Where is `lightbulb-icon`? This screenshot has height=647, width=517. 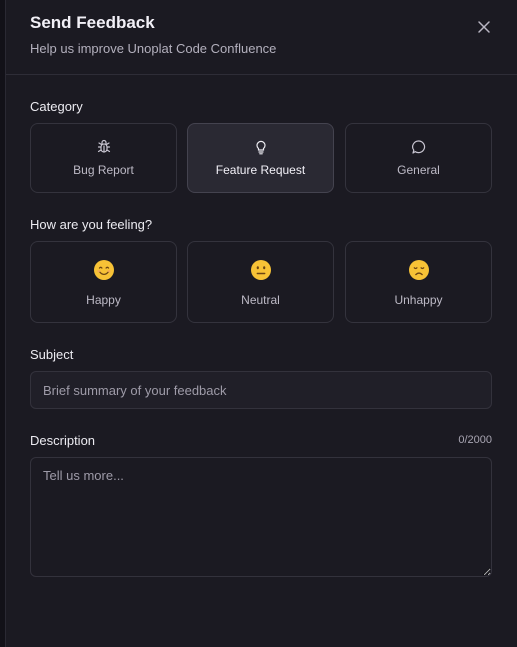
lightbulb-icon is located at coordinates (260, 147).